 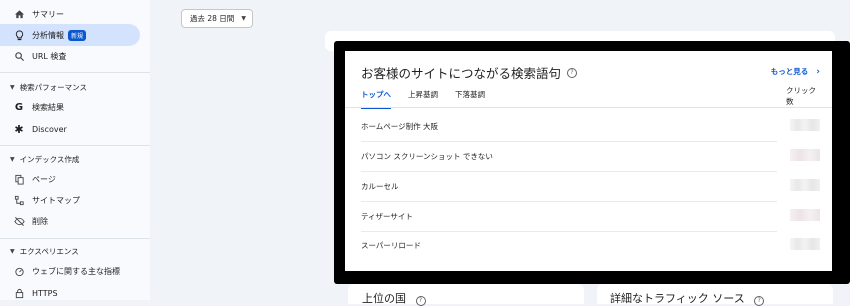 I want to click on sidebar-item-label: サマリー, so click(x=48, y=14).